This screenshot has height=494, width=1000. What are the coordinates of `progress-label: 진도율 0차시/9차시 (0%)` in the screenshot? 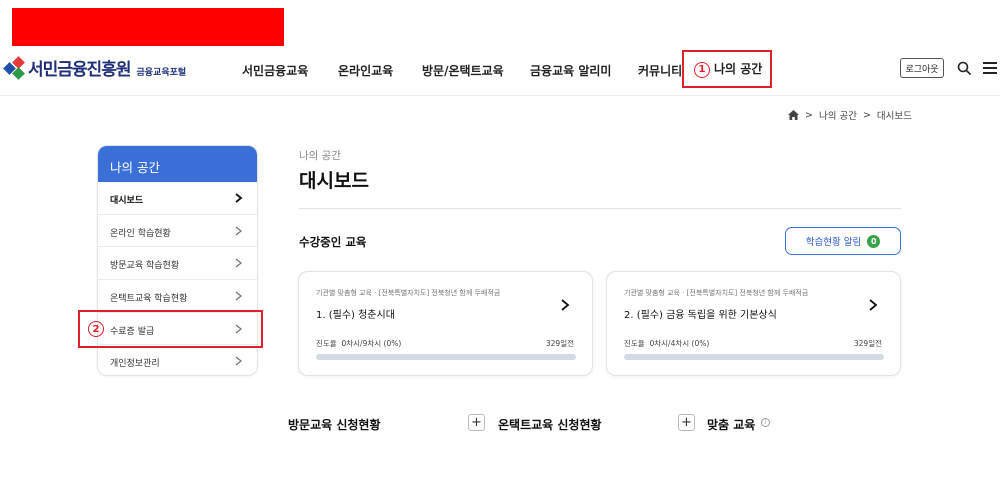 It's located at (359, 343).